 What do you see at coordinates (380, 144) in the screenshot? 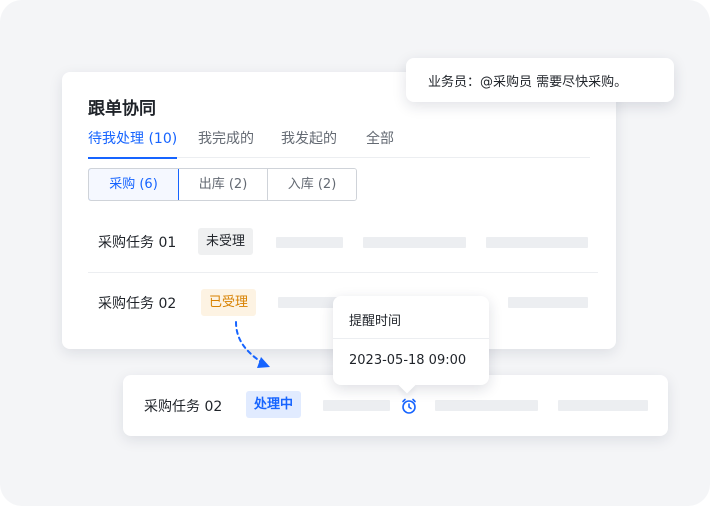
I see `tab-all: 全部` at bounding box center [380, 144].